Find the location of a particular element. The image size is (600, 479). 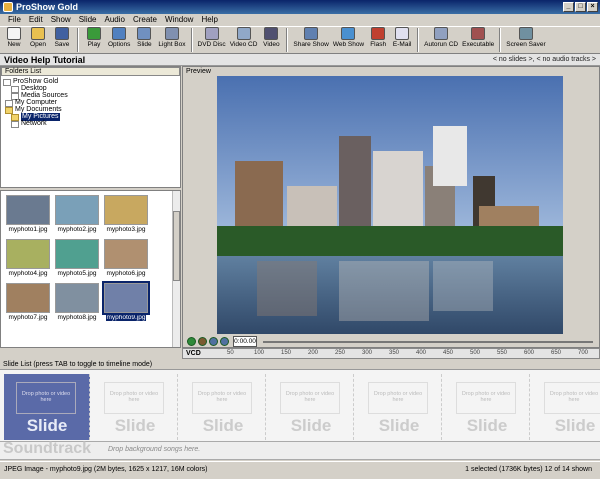

toolbar-open-button: Open is located at coordinates (38, 40).